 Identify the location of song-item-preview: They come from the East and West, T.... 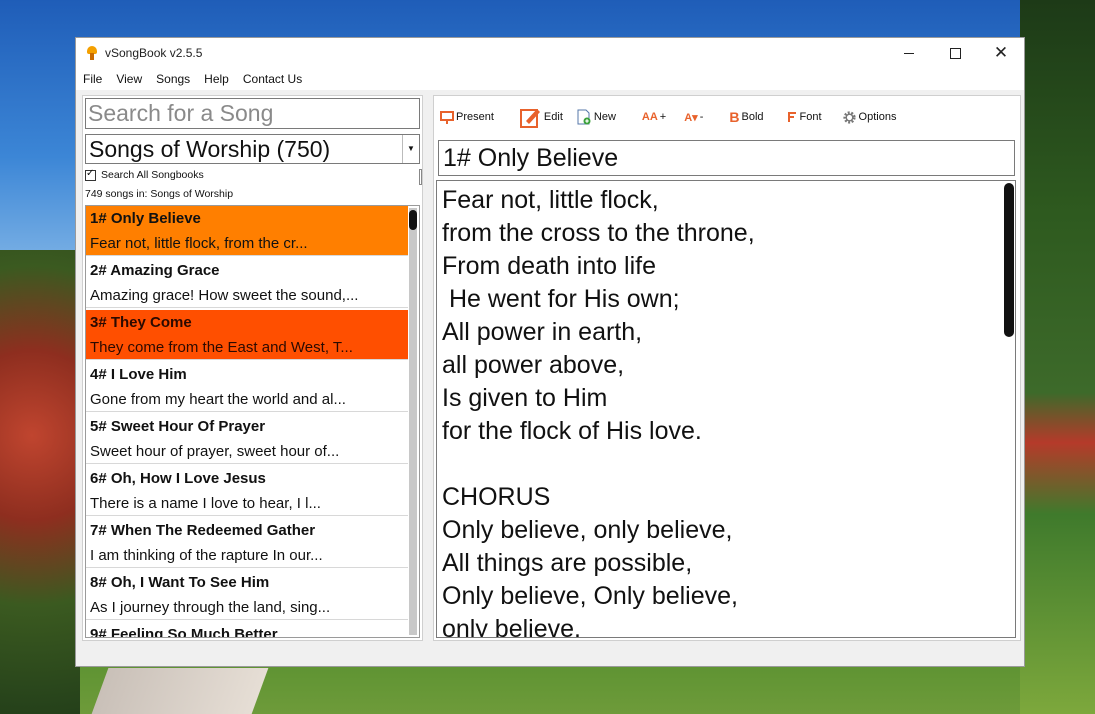
(221, 347).